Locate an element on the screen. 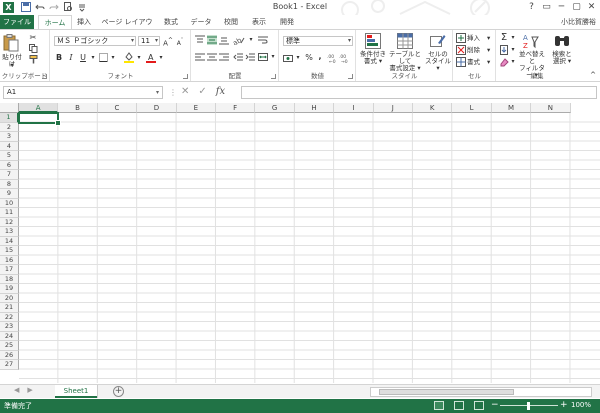  row-header-16: 16 is located at coordinates (9, 260).